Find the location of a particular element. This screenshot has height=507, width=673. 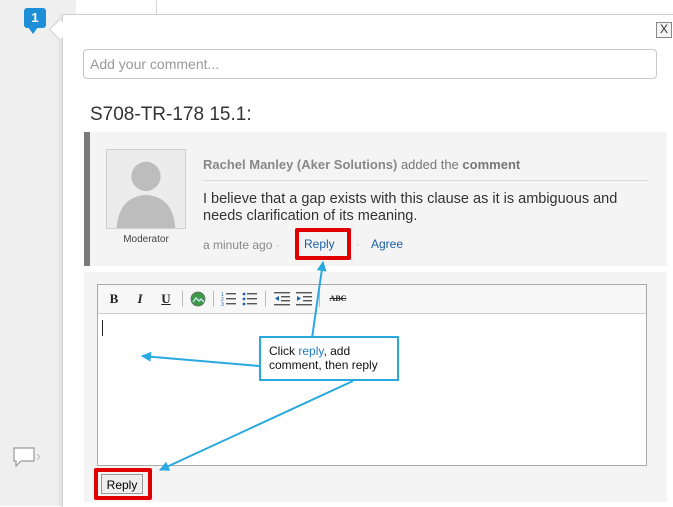

comment-count-badge: 1 is located at coordinates (35, 21).